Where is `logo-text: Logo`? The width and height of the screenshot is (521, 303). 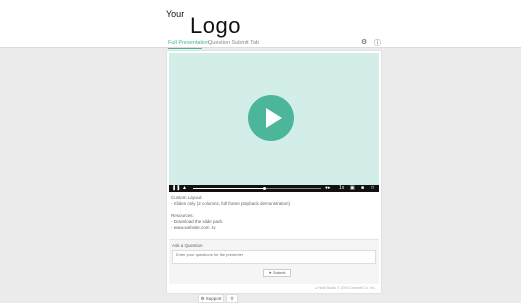
logo-text: Logo is located at coordinates (215, 25).